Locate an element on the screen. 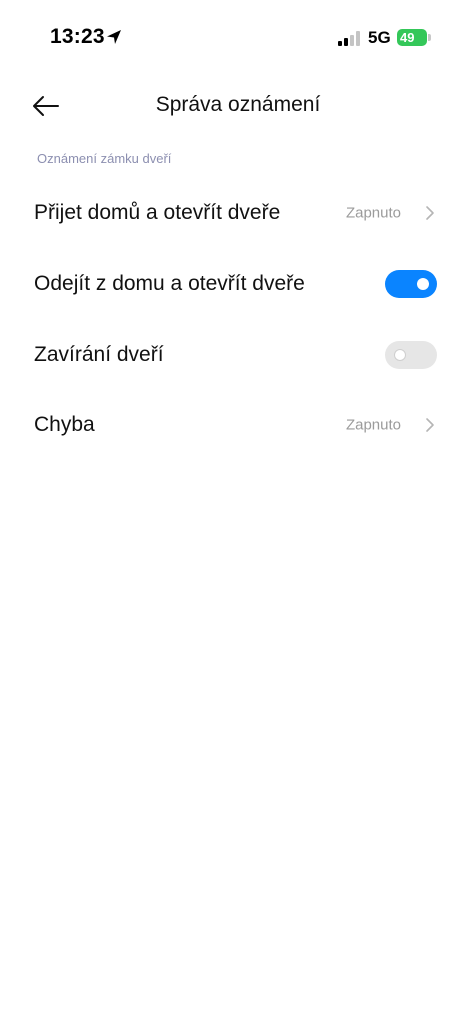 This screenshot has width=471, height=1024. row-leave-home: Odejít z domu a otevřít dveře is located at coordinates (235, 284).